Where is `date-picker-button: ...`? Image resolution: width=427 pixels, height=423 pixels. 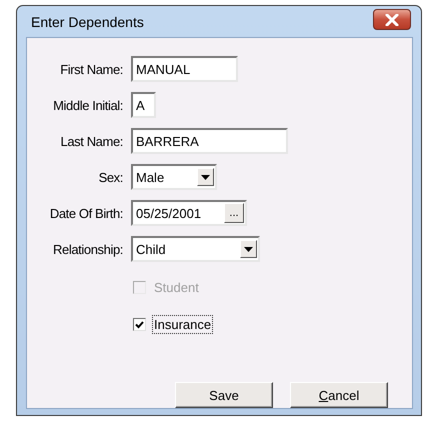 date-picker-button: ... is located at coordinates (234, 213).